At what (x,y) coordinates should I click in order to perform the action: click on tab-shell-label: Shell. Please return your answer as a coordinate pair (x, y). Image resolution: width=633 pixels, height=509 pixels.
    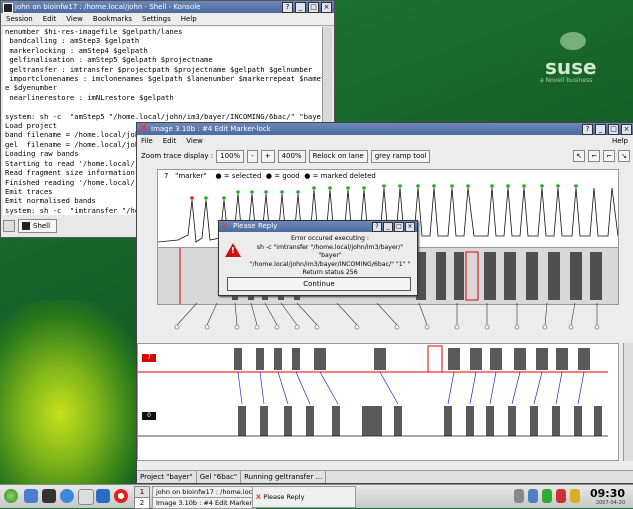
    Looking at the image, I should click on (42, 226).